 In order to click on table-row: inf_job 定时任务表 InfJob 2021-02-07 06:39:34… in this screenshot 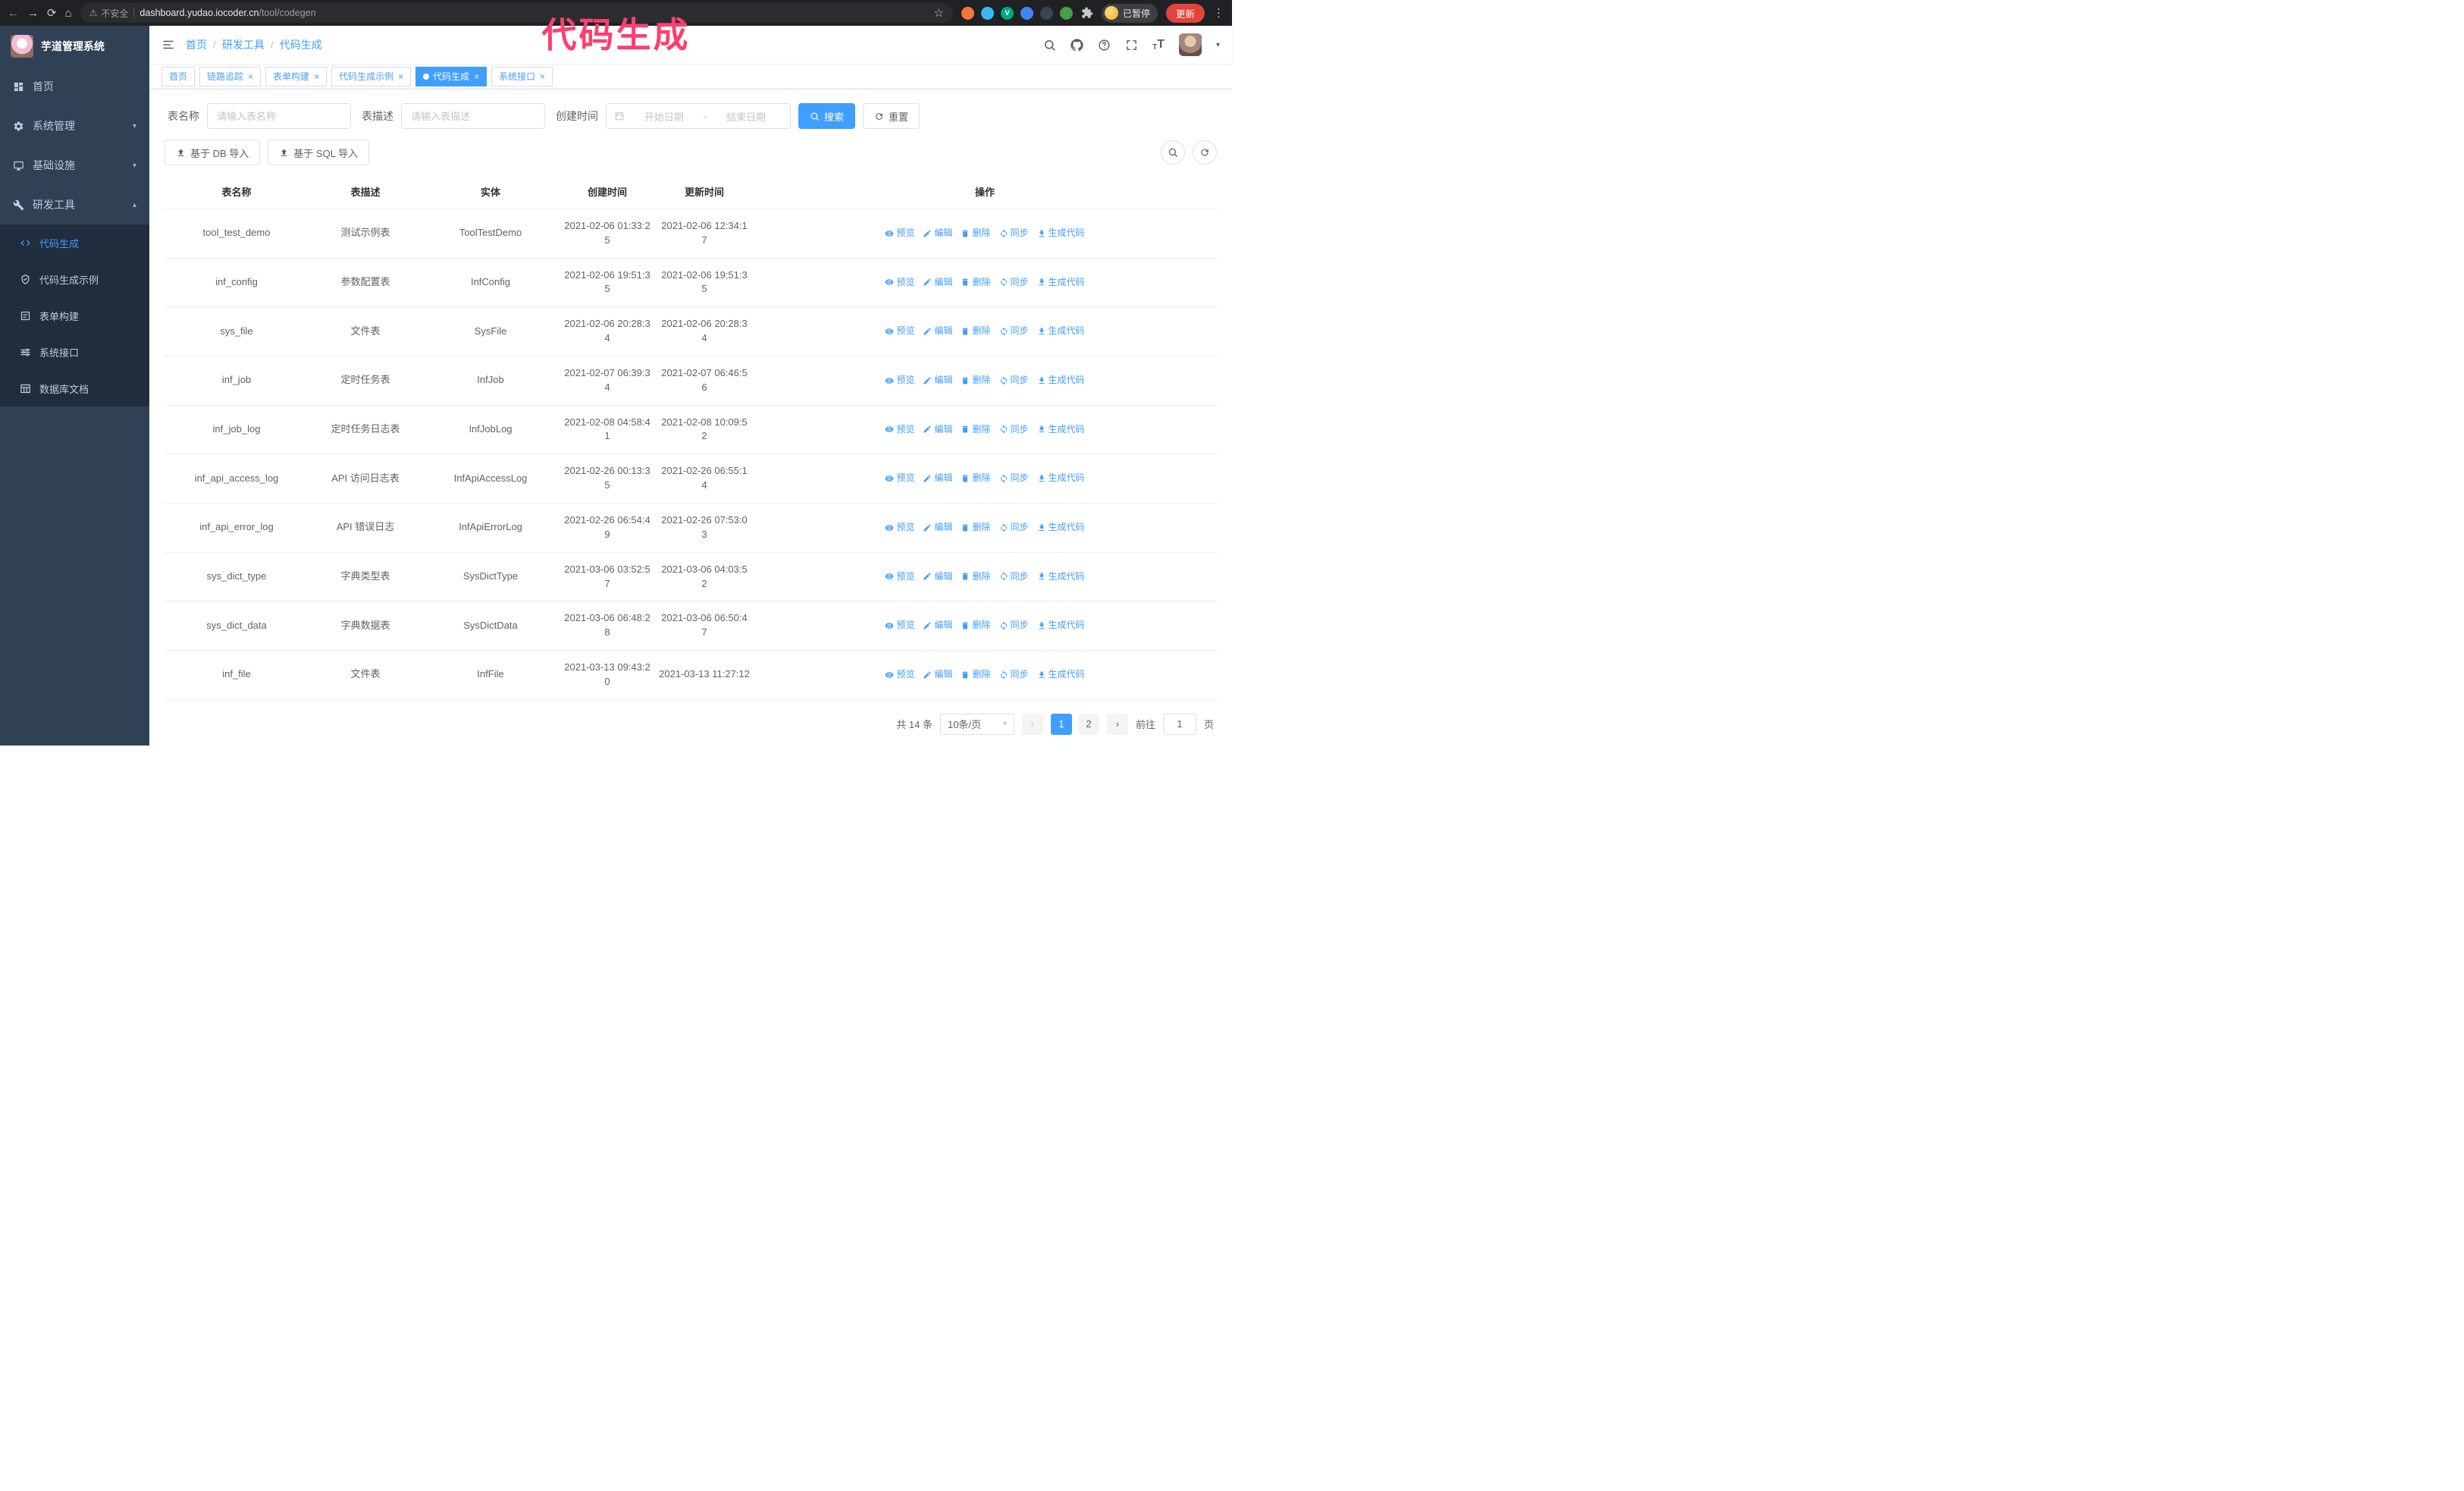, I will do `click(691, 381)`.